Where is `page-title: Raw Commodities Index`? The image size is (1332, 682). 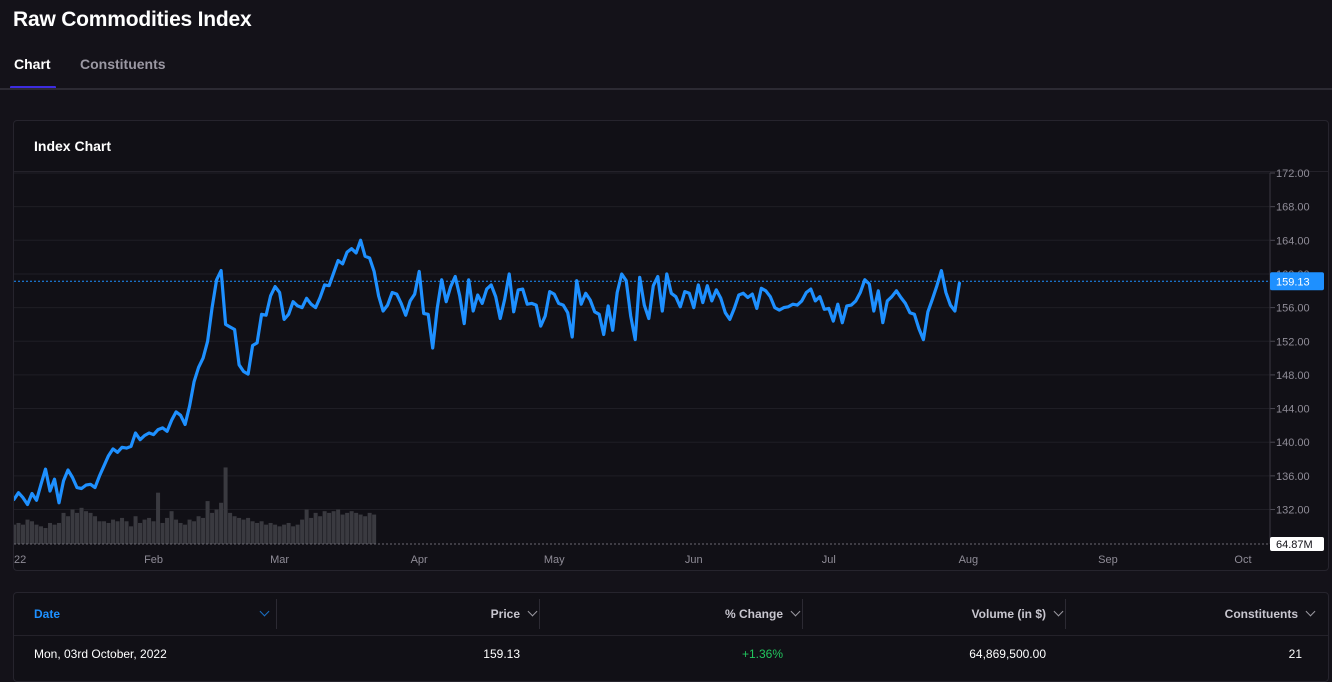
page-title: Raw Commodities Index is located at coordinates (132, 19).